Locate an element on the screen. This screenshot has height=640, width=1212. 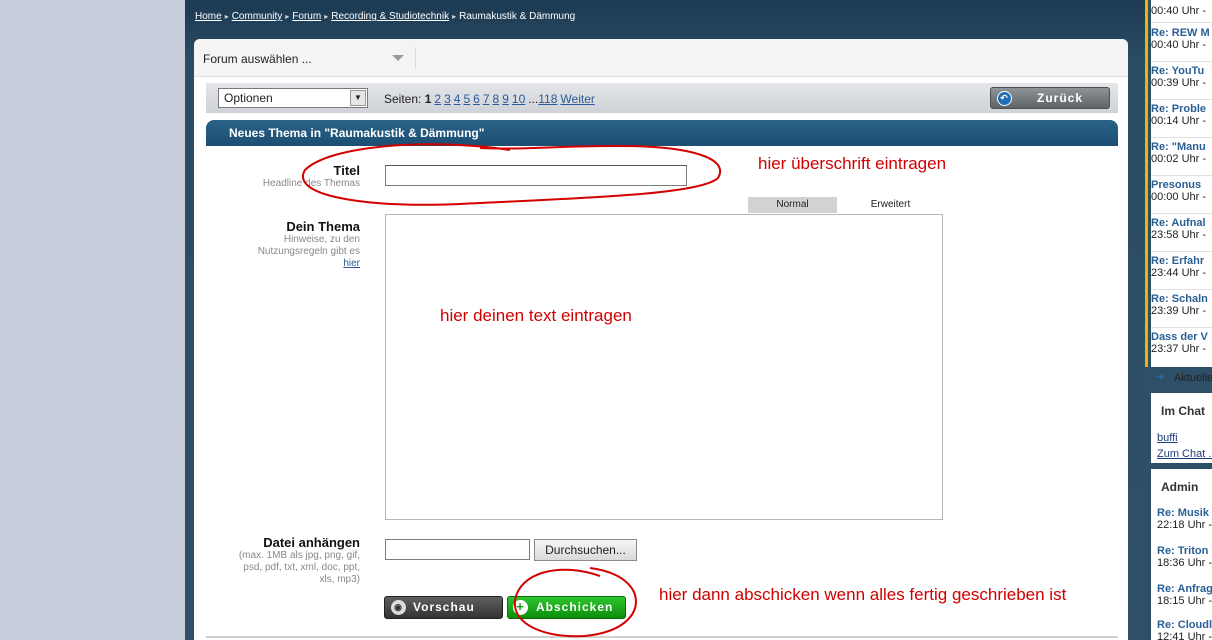
feed-item: Re: REW M 00:40 Uhr - is located at coordinates (1181, 39).